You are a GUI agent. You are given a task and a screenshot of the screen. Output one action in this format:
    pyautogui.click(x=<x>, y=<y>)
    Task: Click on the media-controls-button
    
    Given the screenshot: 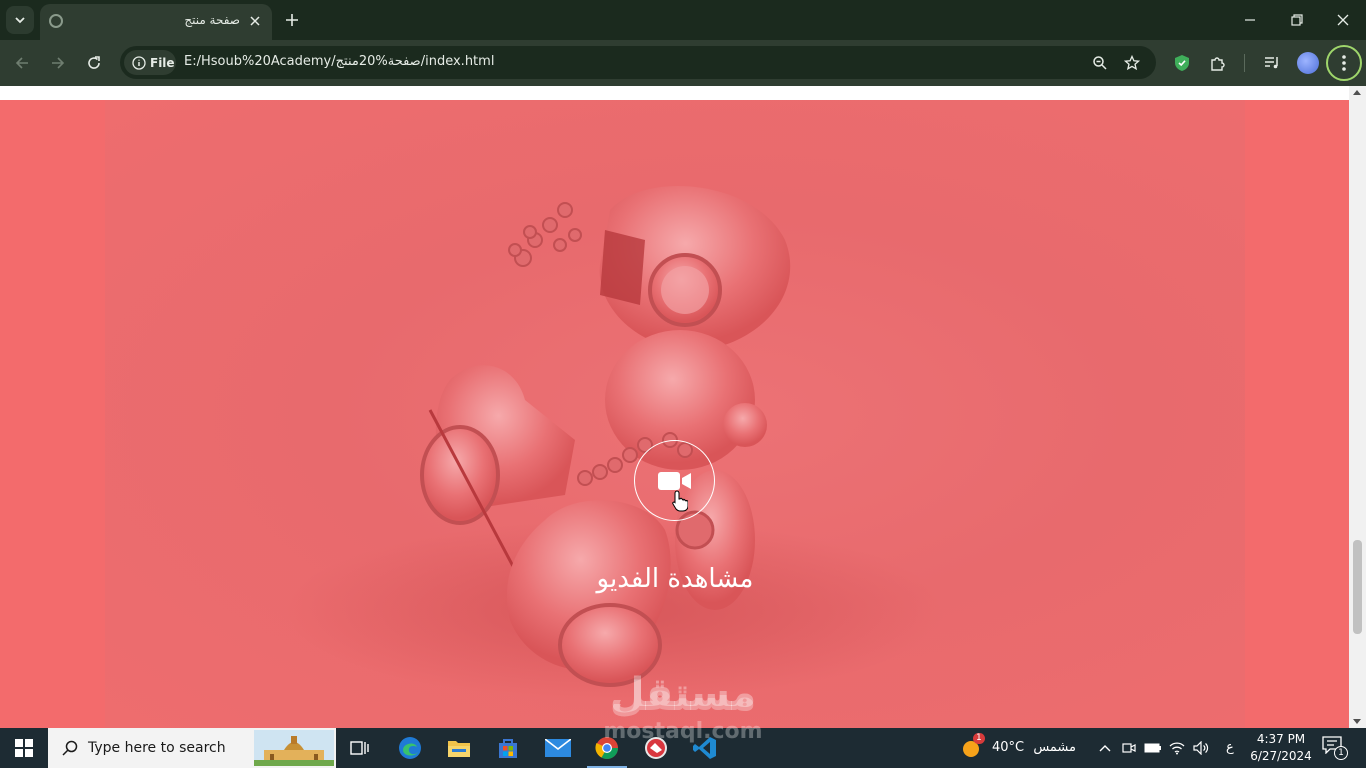 What is the action you would take?
    pyautogui.click(x=1272, y=63)
    